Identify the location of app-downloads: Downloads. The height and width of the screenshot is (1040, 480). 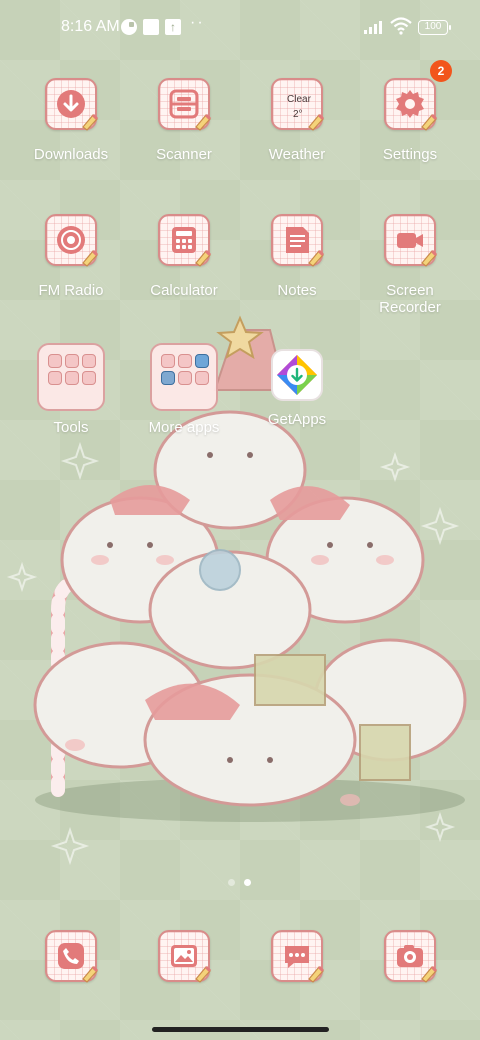
(71, 120).